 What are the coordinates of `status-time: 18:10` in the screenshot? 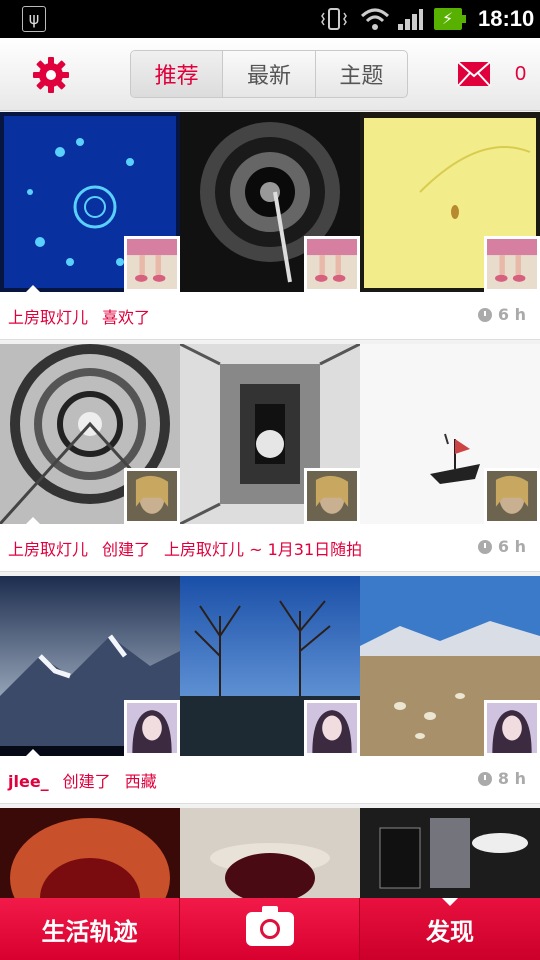 It's located at (506, 18).